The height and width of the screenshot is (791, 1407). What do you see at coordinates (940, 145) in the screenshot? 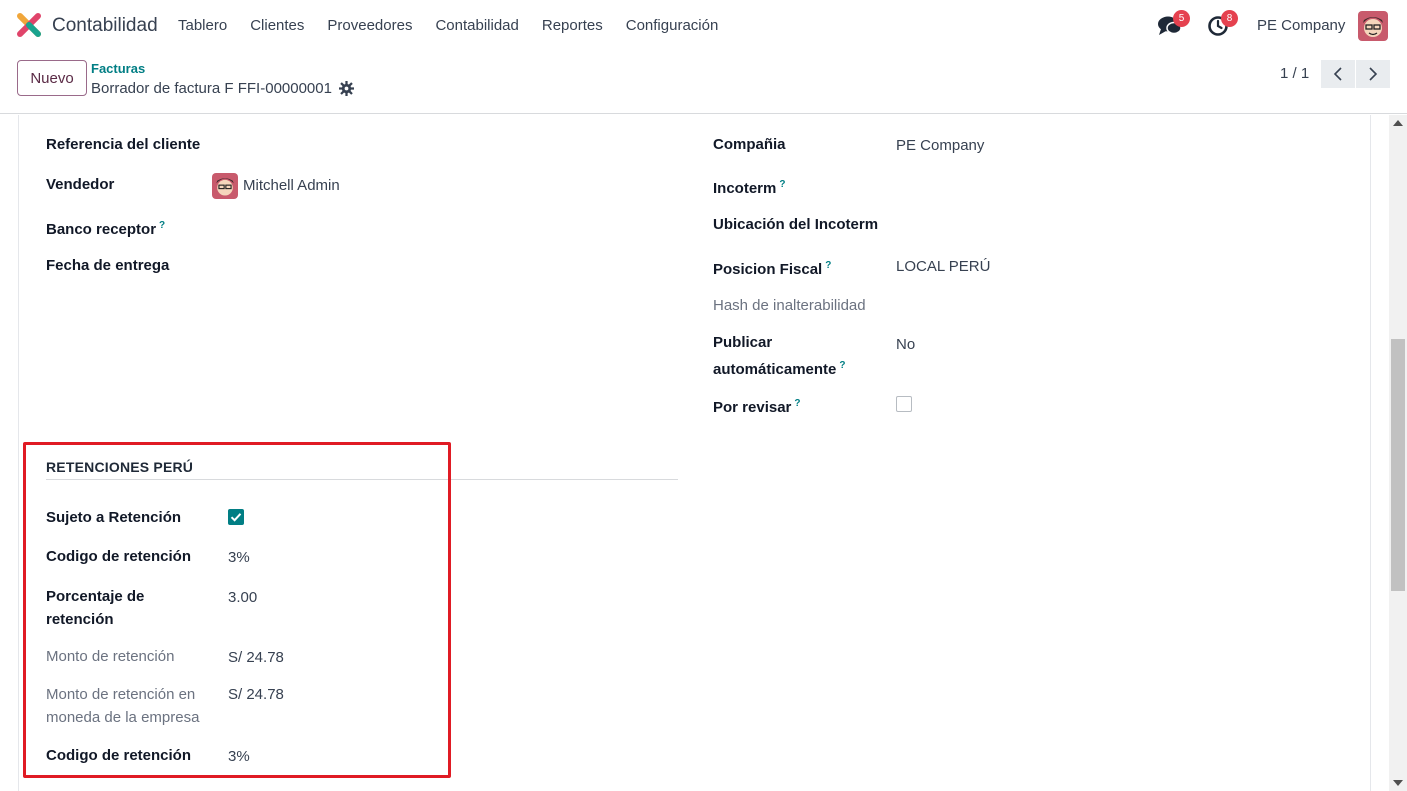
I see `company-value: PE Company` at bounding box center [940, 145].